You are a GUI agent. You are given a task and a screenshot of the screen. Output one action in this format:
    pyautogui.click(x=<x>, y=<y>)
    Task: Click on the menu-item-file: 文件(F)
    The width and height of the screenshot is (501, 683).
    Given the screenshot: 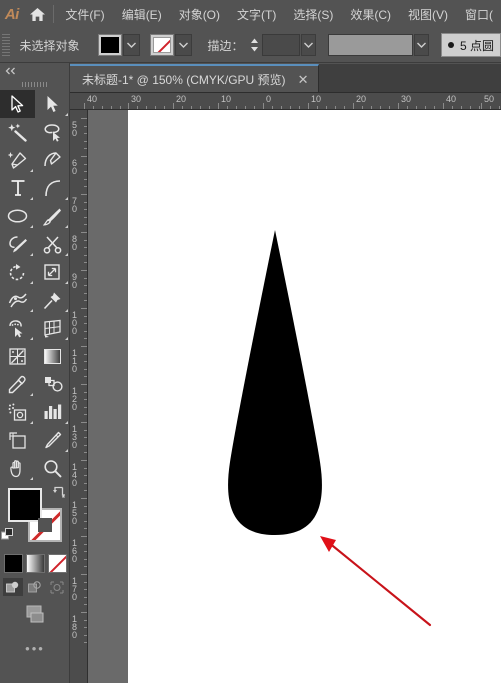 What is the action you would take?
    pyautogui.click(x=84, y=14)
    